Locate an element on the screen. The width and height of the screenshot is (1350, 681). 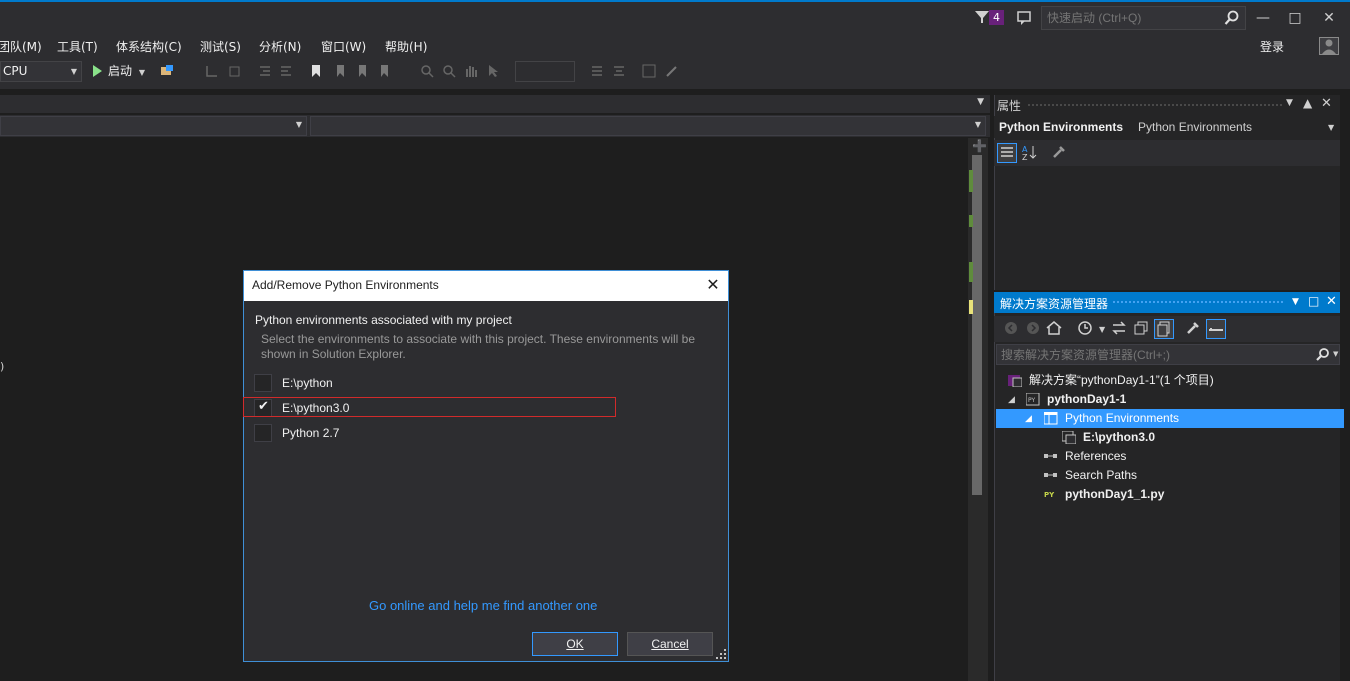
solution-explorer-title: 解决方案资源管理器 is located at coordinates (1054, 304).